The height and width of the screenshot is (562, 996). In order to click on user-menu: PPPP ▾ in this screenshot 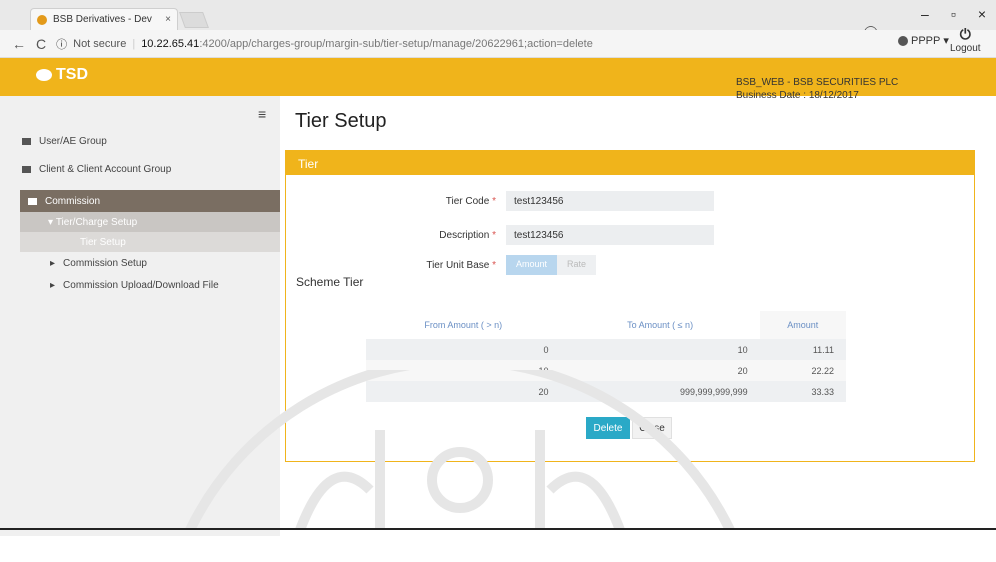, I will do `click(923, 40)`.